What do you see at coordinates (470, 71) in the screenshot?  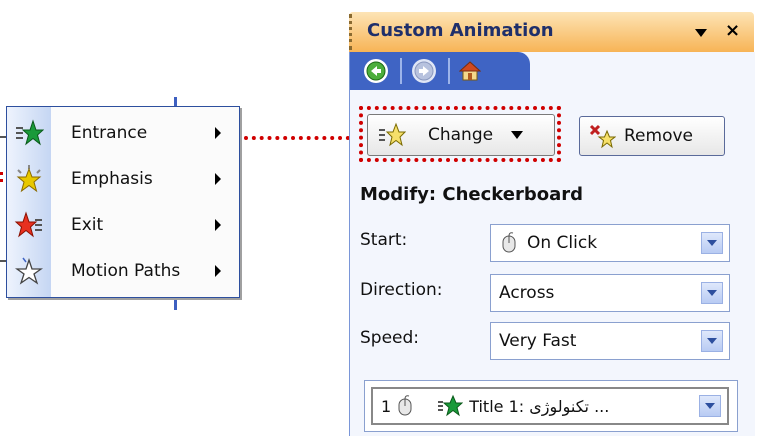 I see `home-icon` at bounding box center [470, 71].